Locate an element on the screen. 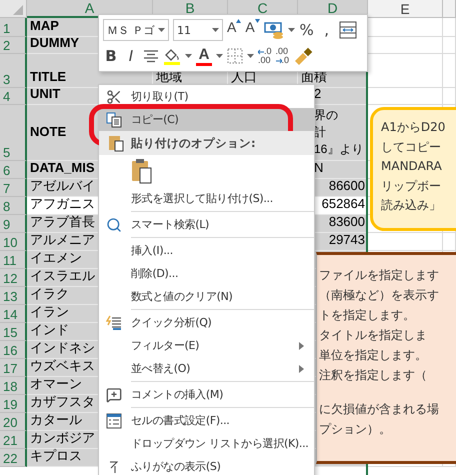 The width and height of the screenshot is (456, 475). row-header: 3 is located at coordinates (13, 71).